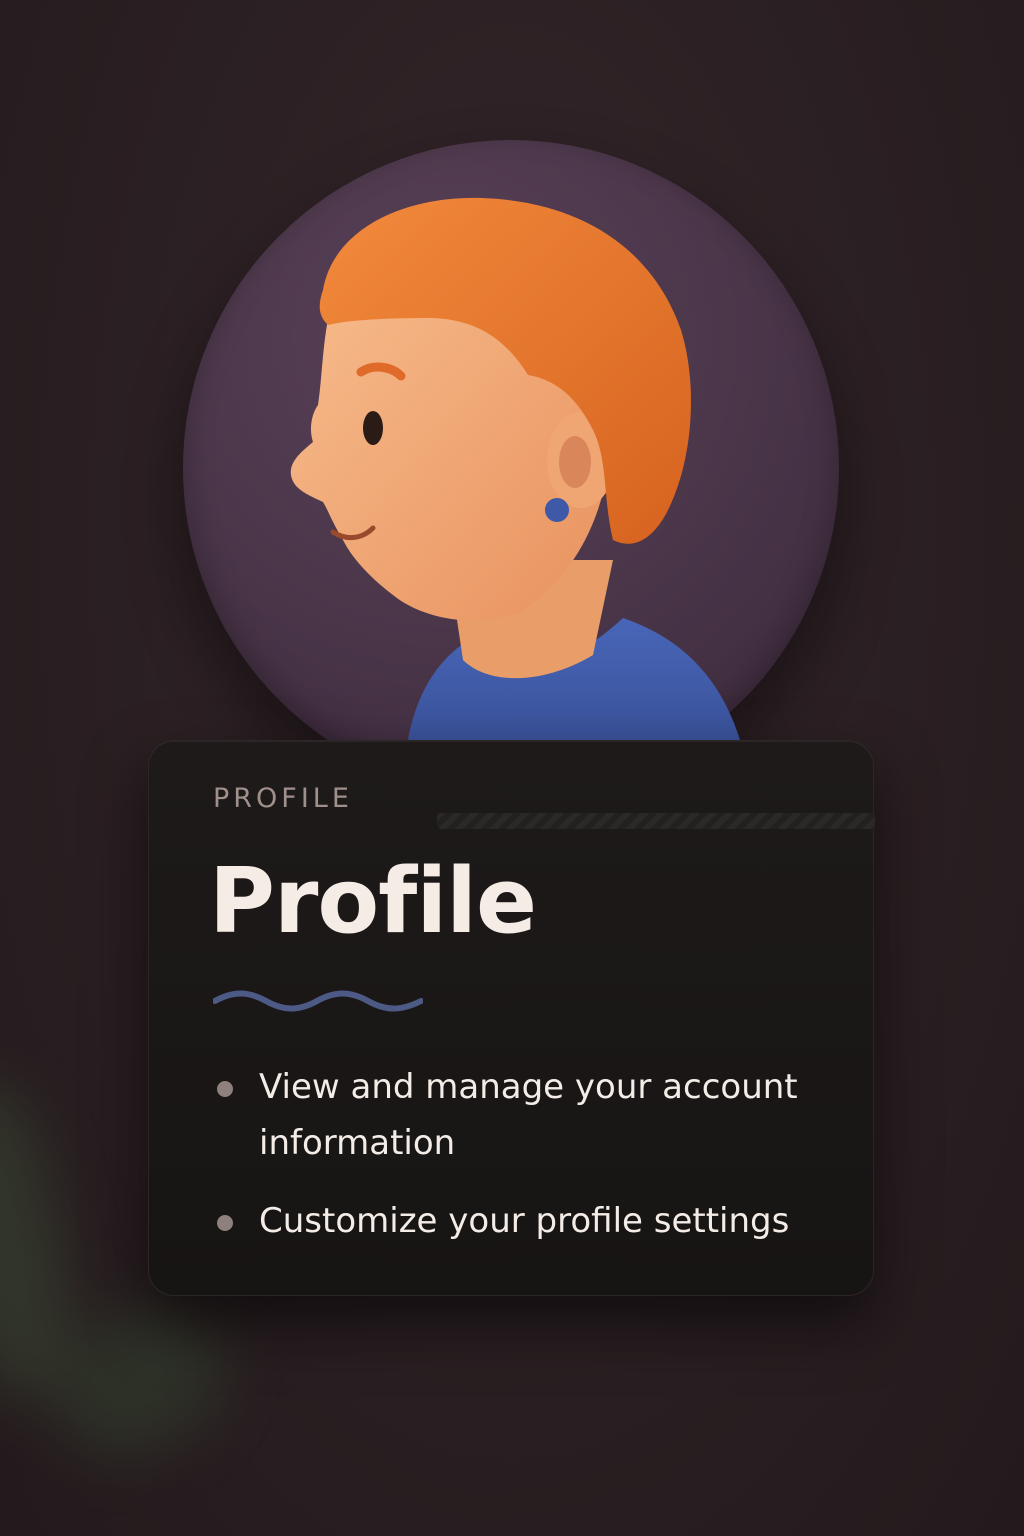 This screenshot has width=1024, height=1536. Describe the element at coordinates (318, 1001) in the screenshot. I see `wave-divider-icon` at that location.